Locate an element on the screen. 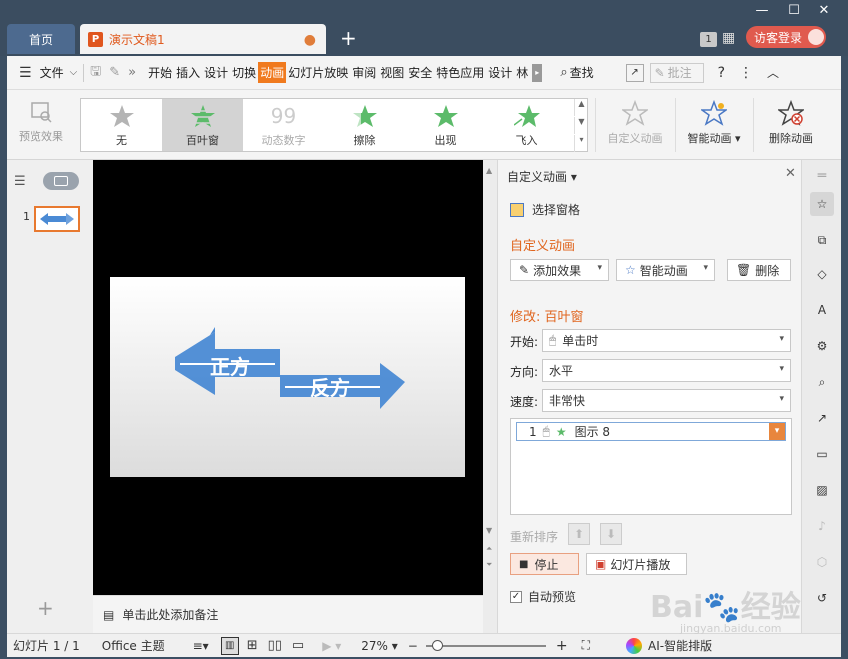  effect-blinds: 百叶窗 is located at coordinates (202, 125).